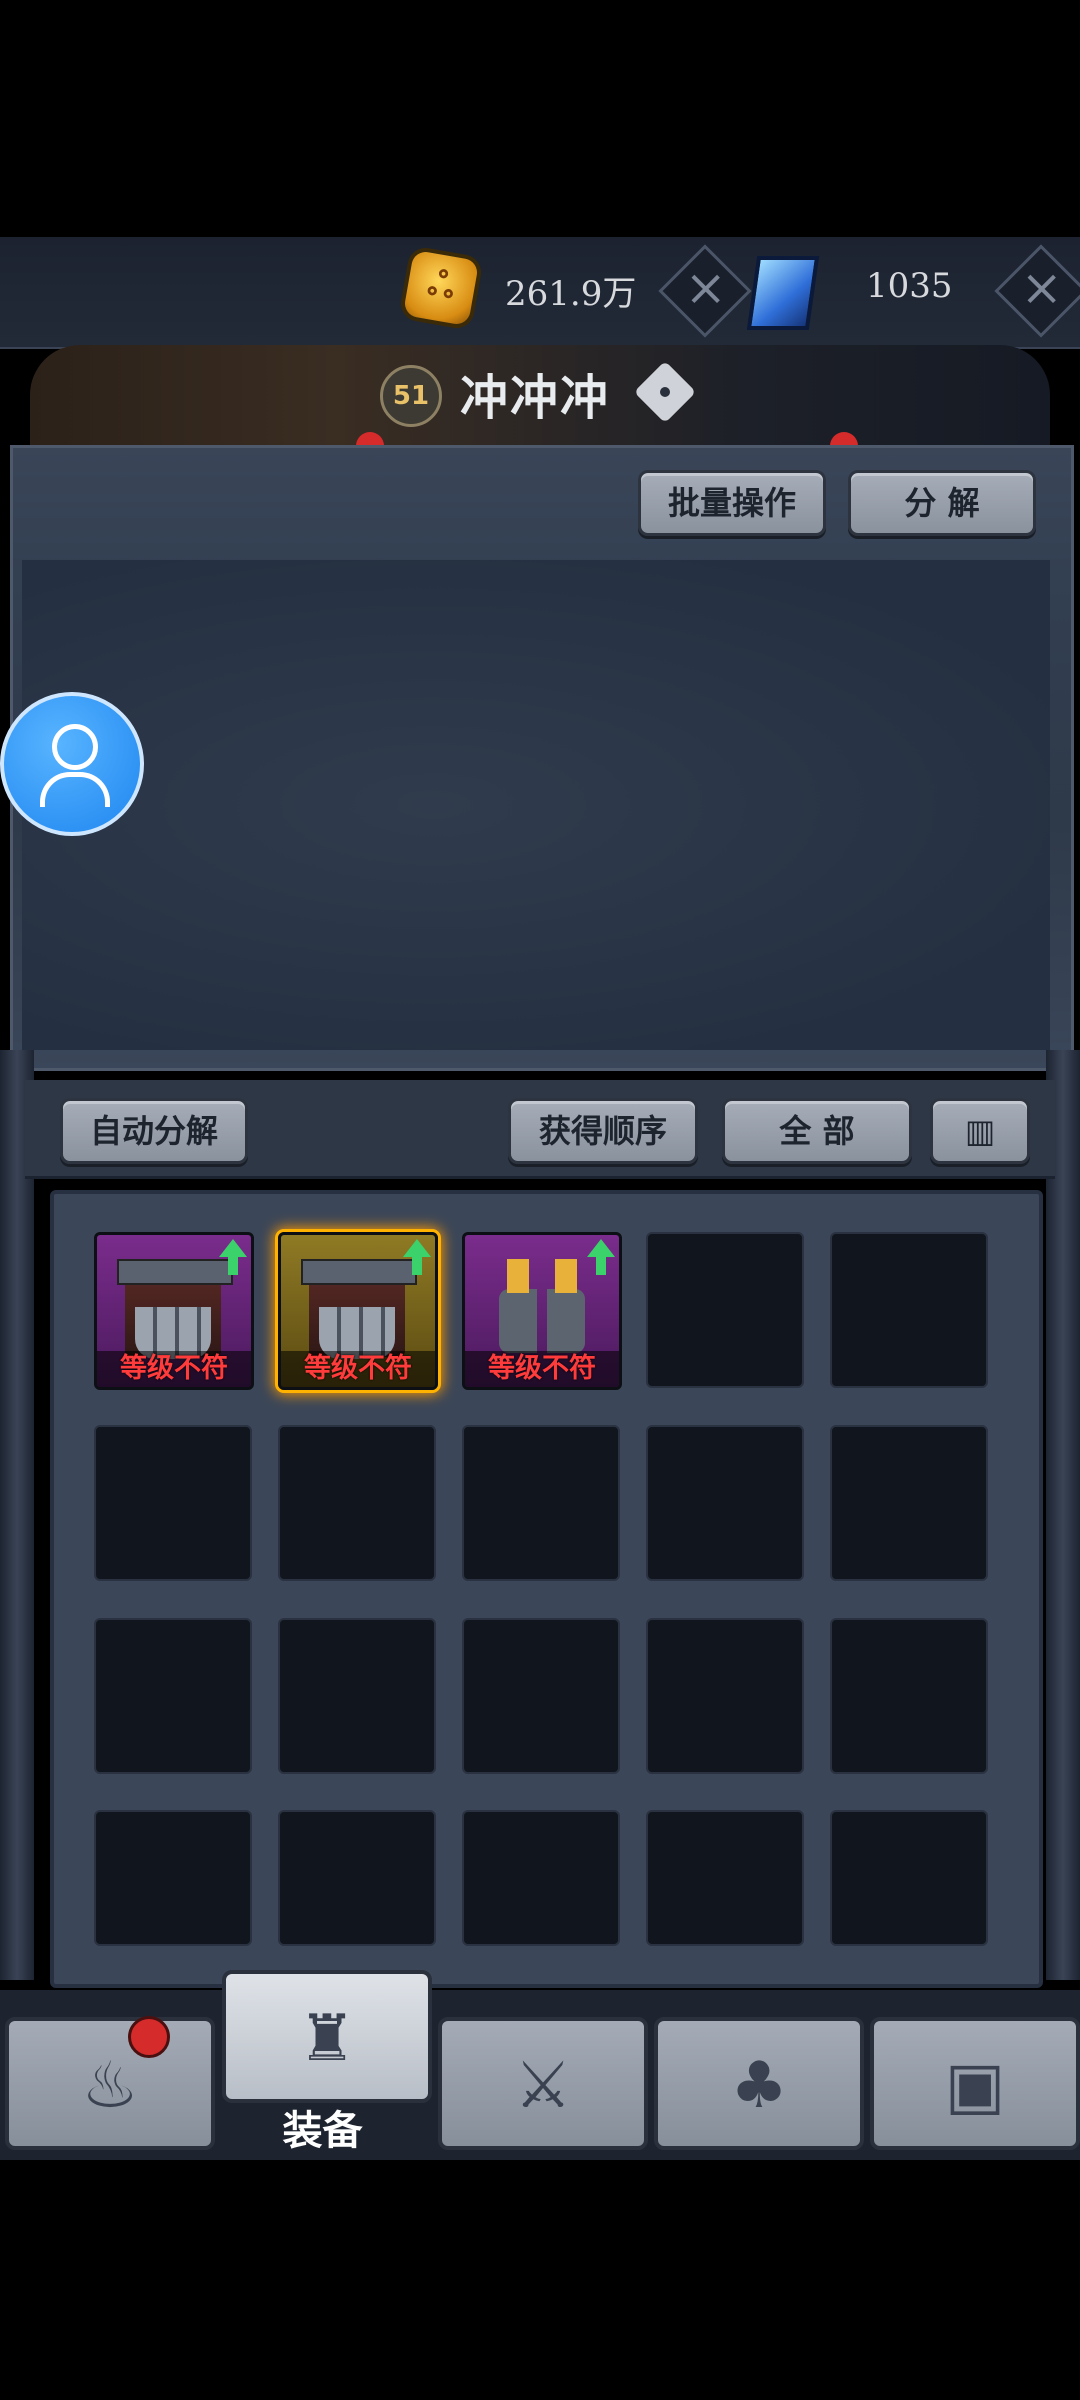 The image size is (1080, 2400). What do you see at coordinates (17, 1515) in the screenshot?
I see `left-pillar` at bounding box center [17, 1515].